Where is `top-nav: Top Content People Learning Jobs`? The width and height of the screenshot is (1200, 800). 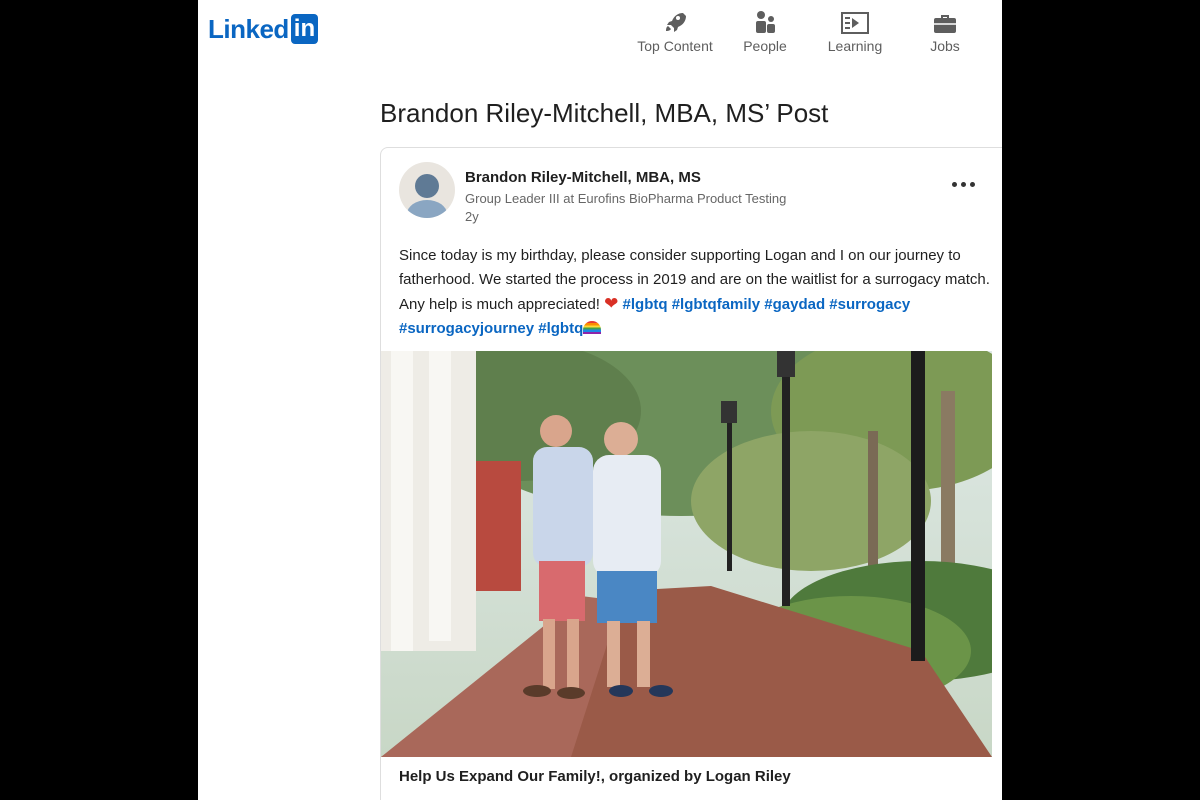
top-nav: Top Content People Learning Jobs is located at coordinates (810, 30).